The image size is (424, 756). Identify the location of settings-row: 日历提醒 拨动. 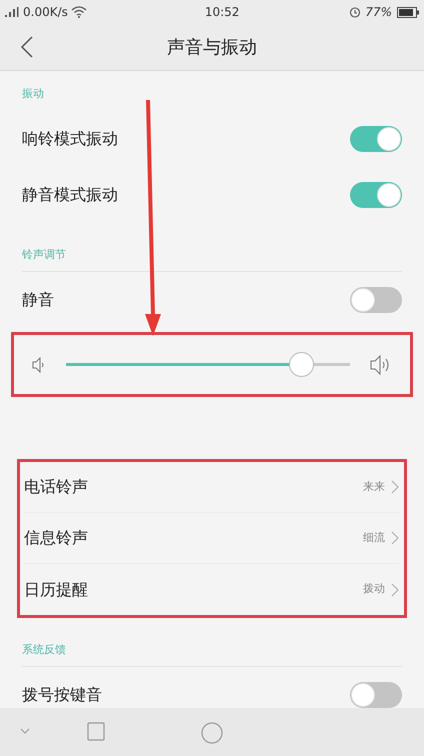
(211, 589).